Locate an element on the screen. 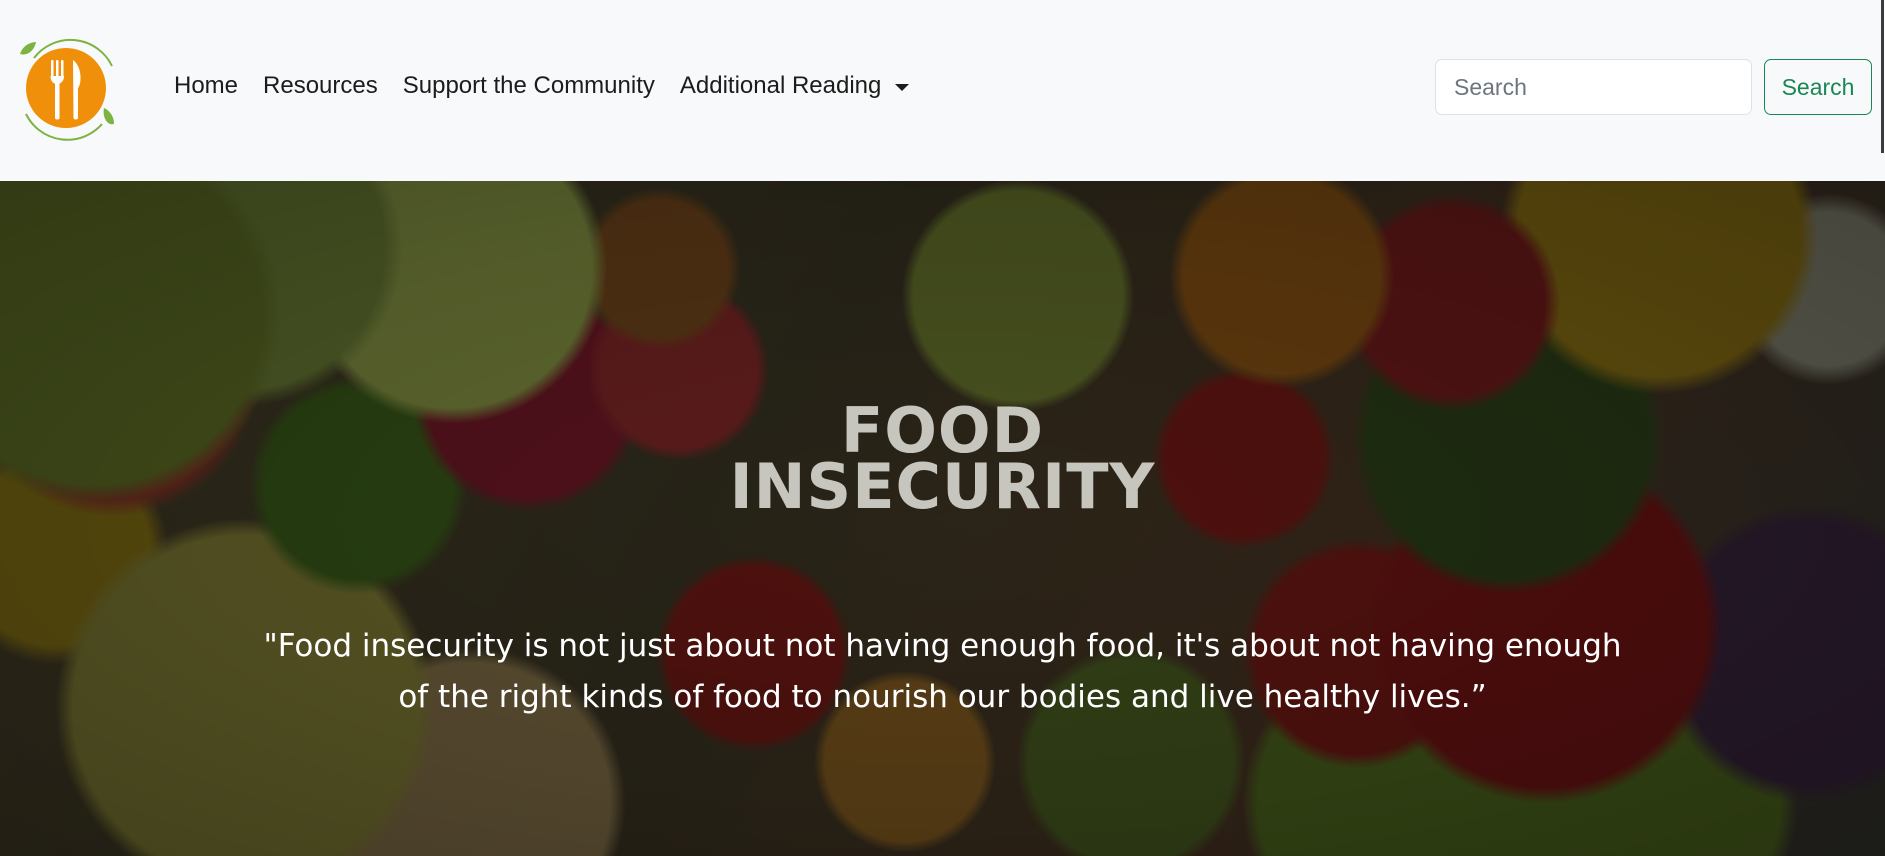 This screenshot has width=1885, height=856. nav-link-home: Home is located at coordinates (206, 86).